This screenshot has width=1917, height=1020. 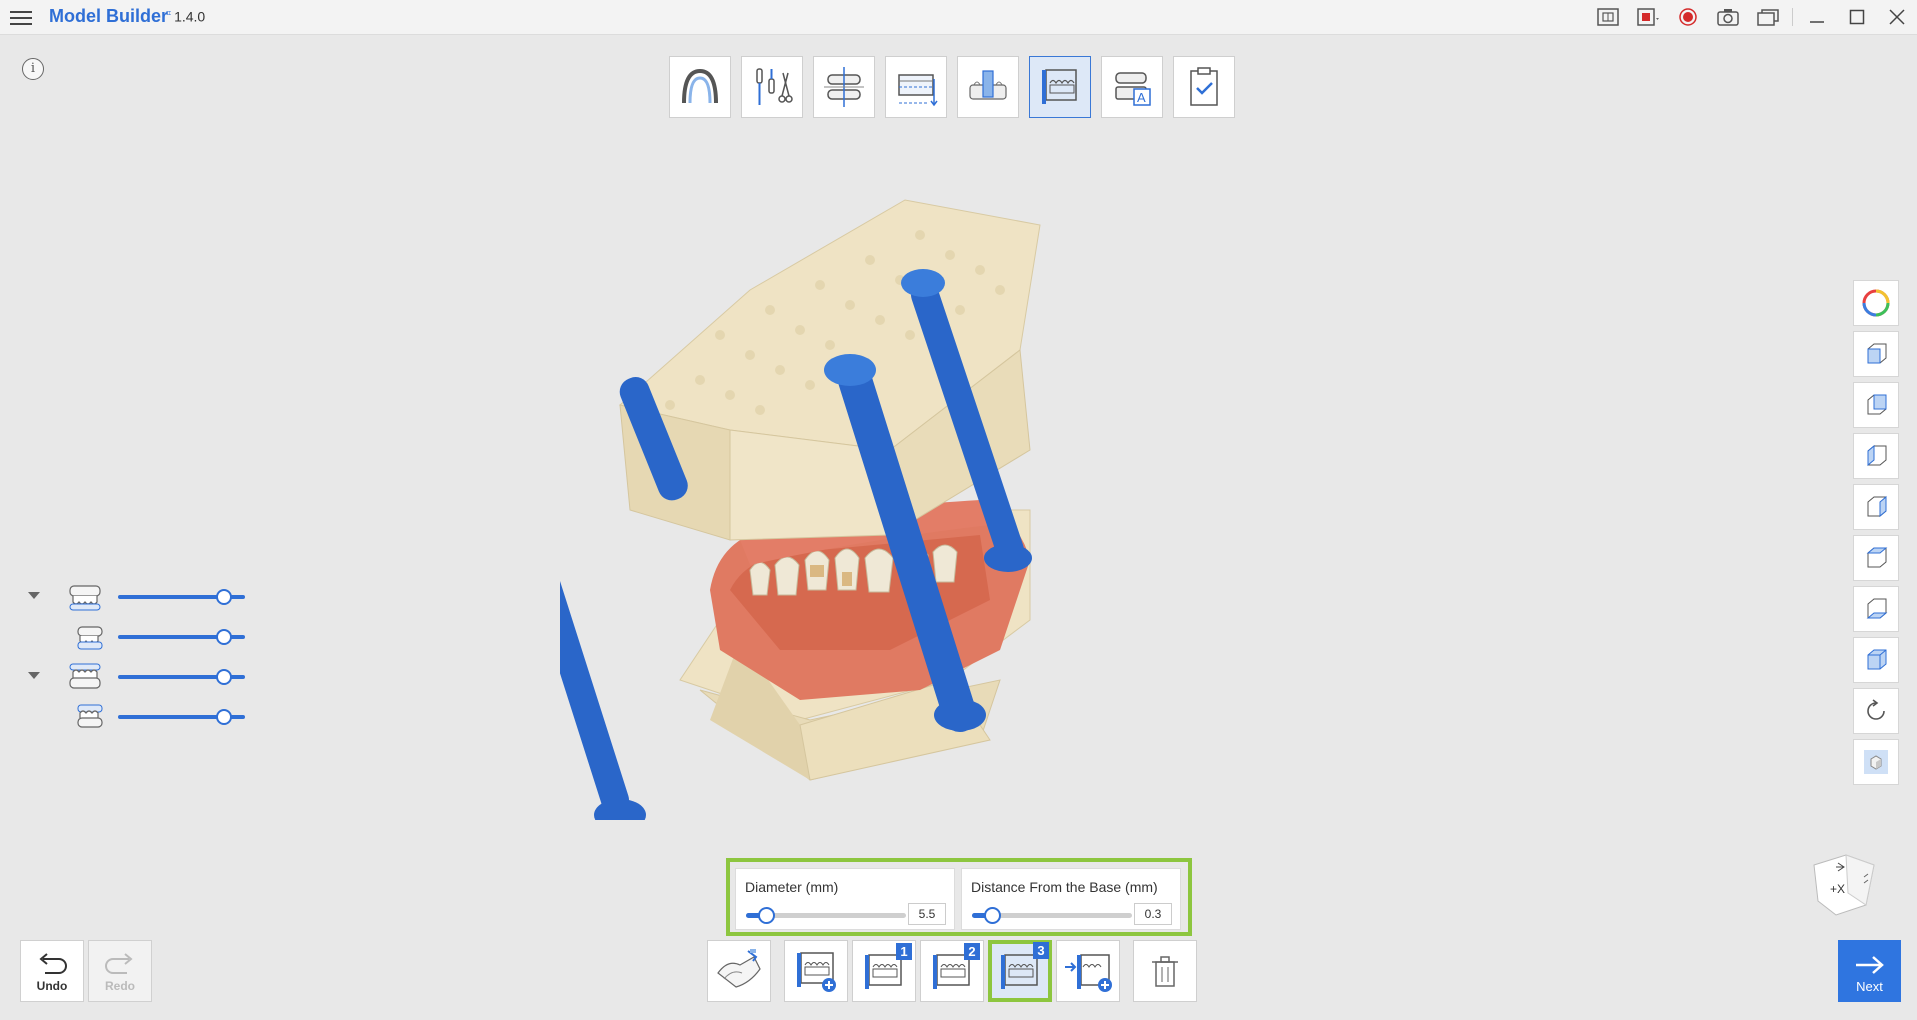 I want to click on record-icon, so click(x=1688, y=17).